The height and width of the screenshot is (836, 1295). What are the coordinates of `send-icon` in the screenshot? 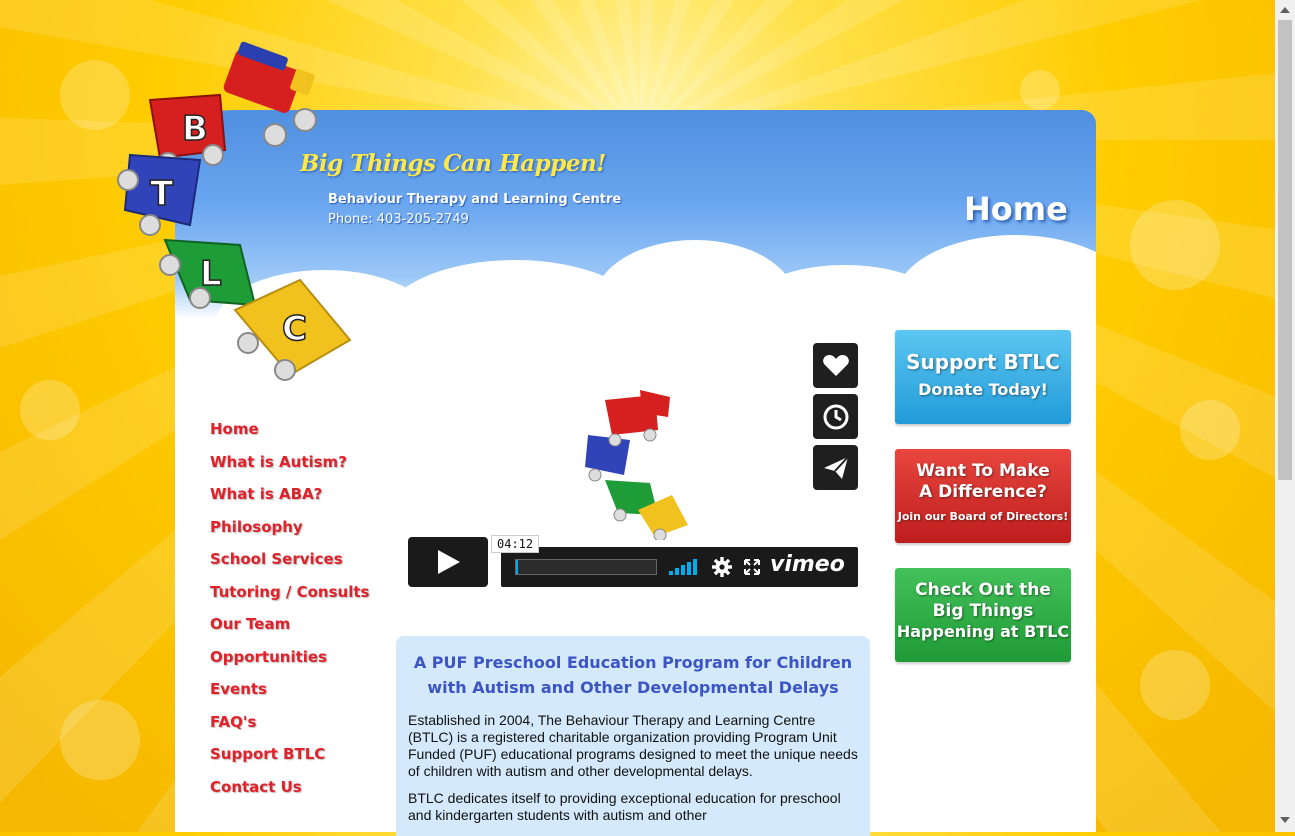 It's located at (836, 467).